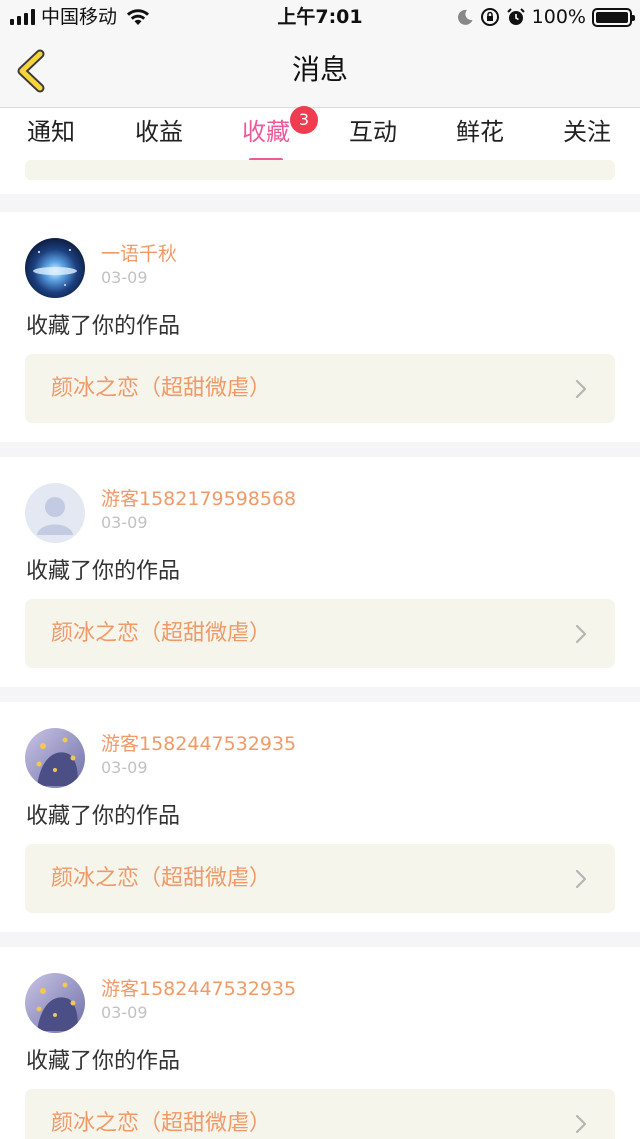 This screenshot has height=1139, width=640. What do you see at coordinates (51, 132) in the screenshot?
I see `tab-label: 通知` at bounding box center [51, 132].